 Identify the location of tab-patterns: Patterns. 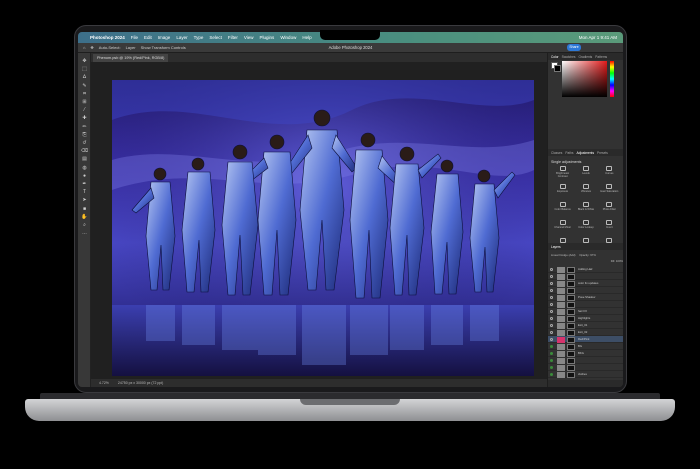
(601, 57).